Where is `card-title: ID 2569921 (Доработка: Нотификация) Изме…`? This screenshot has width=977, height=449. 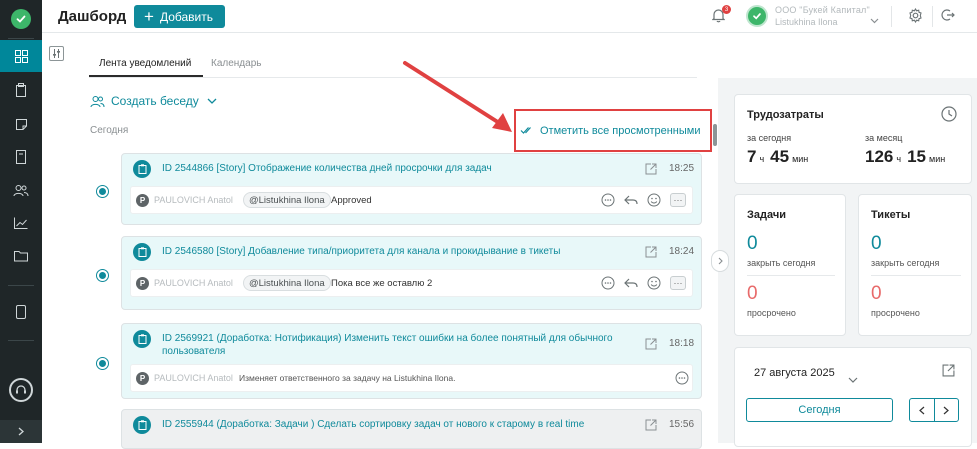 card-title: ID 2569921 (Доработка: Нотификация) Изме… is located at coordinates (392, 345).